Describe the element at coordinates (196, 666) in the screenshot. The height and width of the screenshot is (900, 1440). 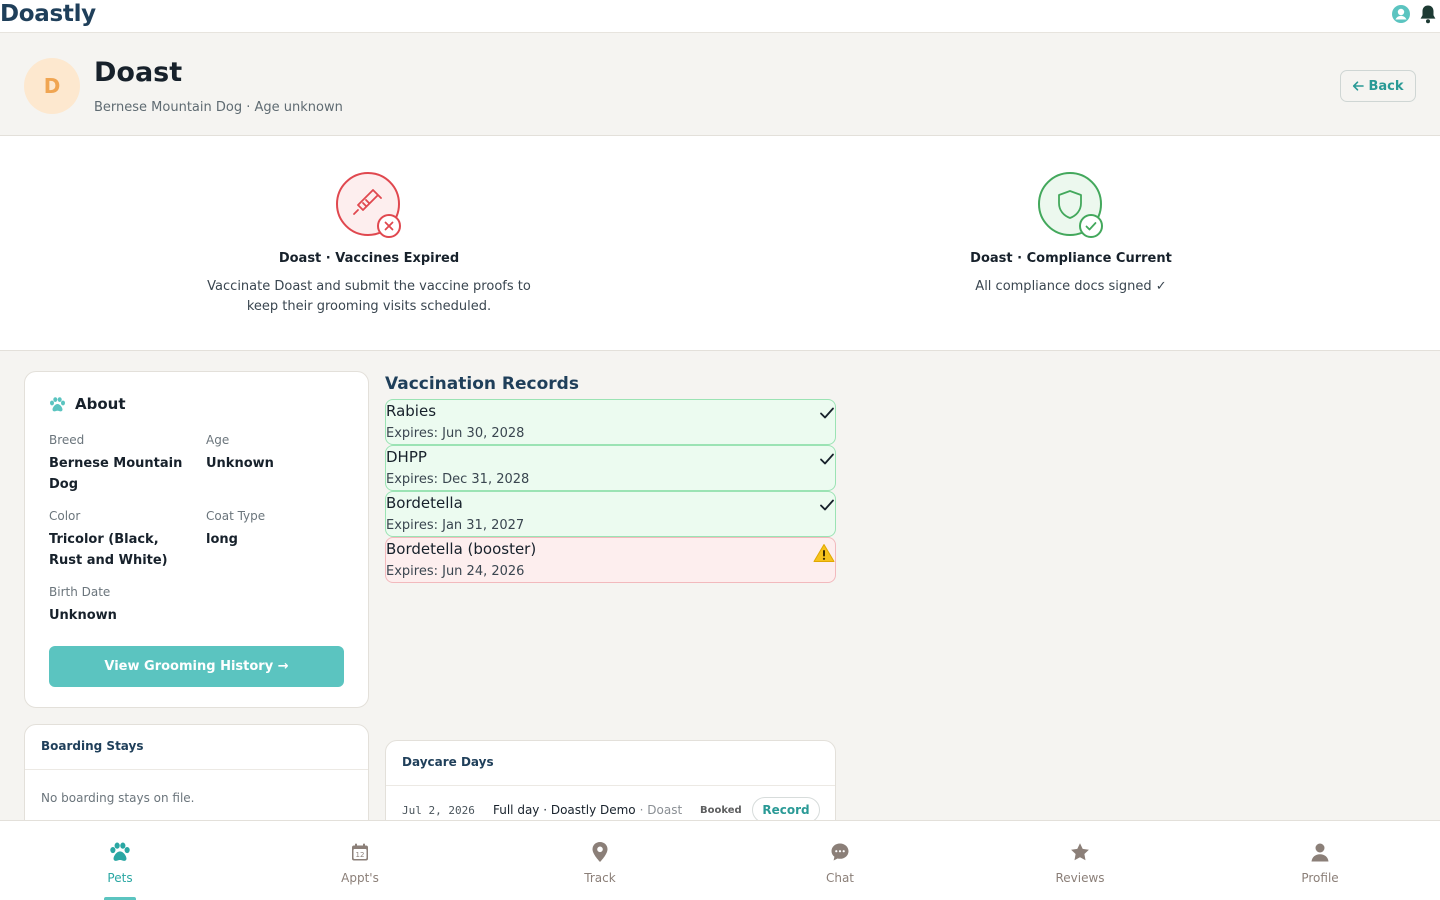
I see `view-grooming-history-button: View Grooming History →` at that location.